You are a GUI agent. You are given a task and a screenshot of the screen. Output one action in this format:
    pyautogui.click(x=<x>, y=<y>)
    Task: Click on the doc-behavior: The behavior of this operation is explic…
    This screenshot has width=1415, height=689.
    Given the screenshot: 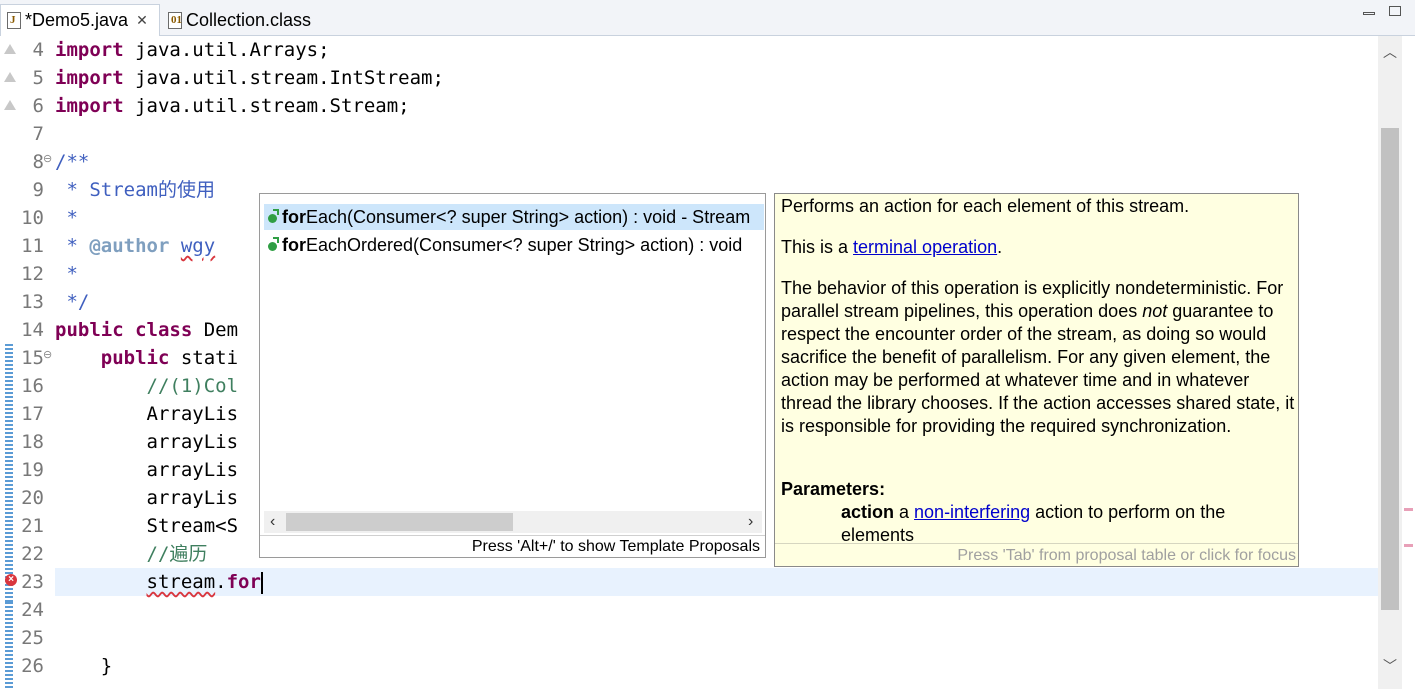 What is the action you would take?
    pyautogui.click(x=1038, y=357)
    